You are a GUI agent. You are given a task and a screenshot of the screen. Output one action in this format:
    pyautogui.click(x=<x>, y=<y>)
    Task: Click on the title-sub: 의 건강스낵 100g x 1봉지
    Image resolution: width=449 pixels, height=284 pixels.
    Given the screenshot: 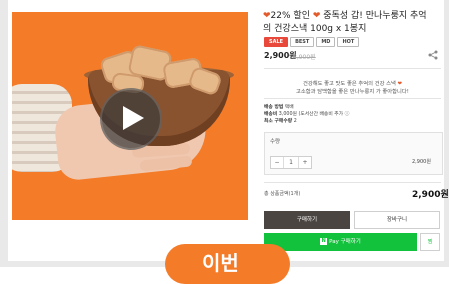 What is the action you would take?
    pyautogui.click(x=315, y=29)
    